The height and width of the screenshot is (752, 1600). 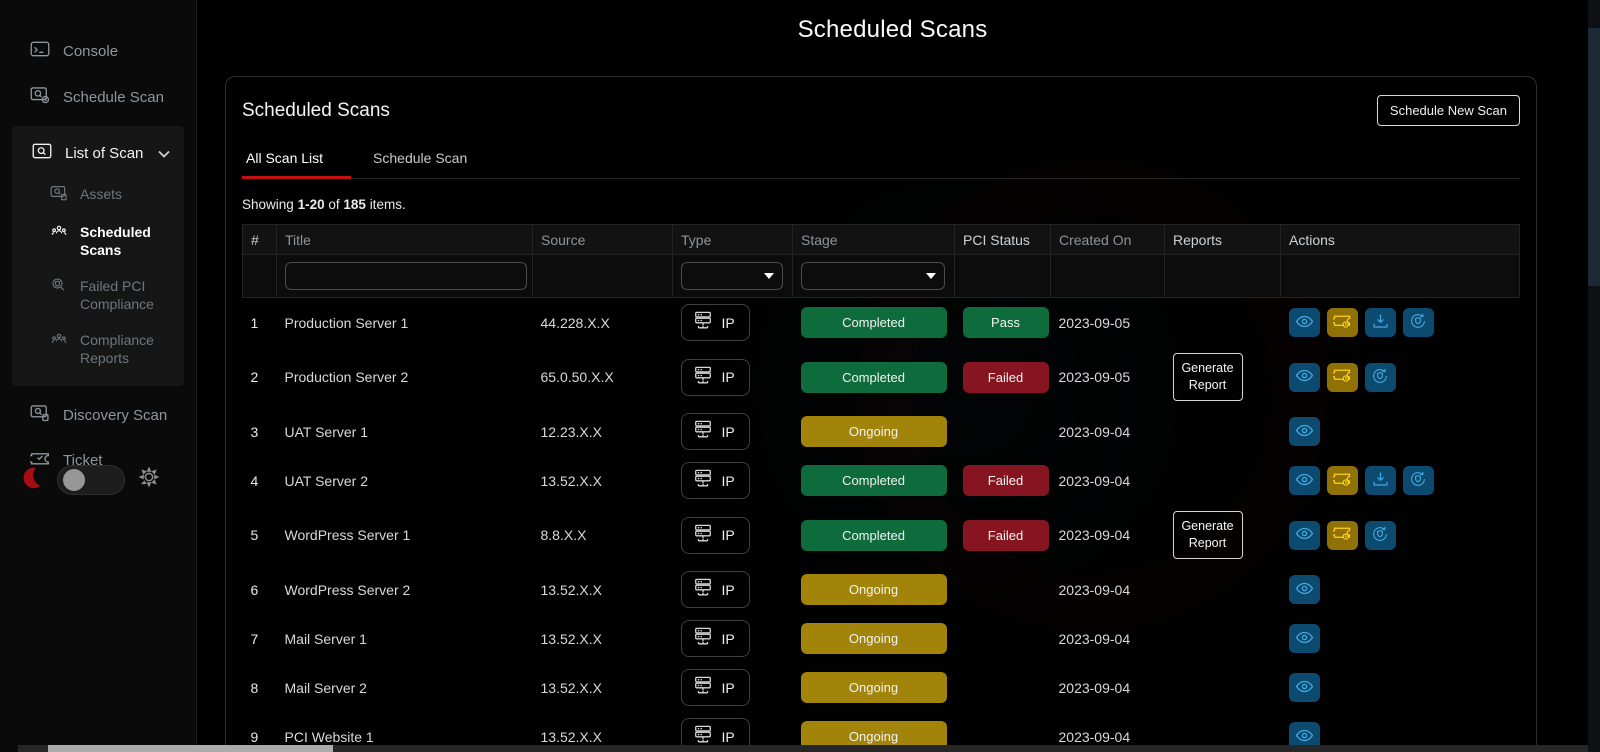 I want to click on column-header-source: Source, so click(x=602, y=239).